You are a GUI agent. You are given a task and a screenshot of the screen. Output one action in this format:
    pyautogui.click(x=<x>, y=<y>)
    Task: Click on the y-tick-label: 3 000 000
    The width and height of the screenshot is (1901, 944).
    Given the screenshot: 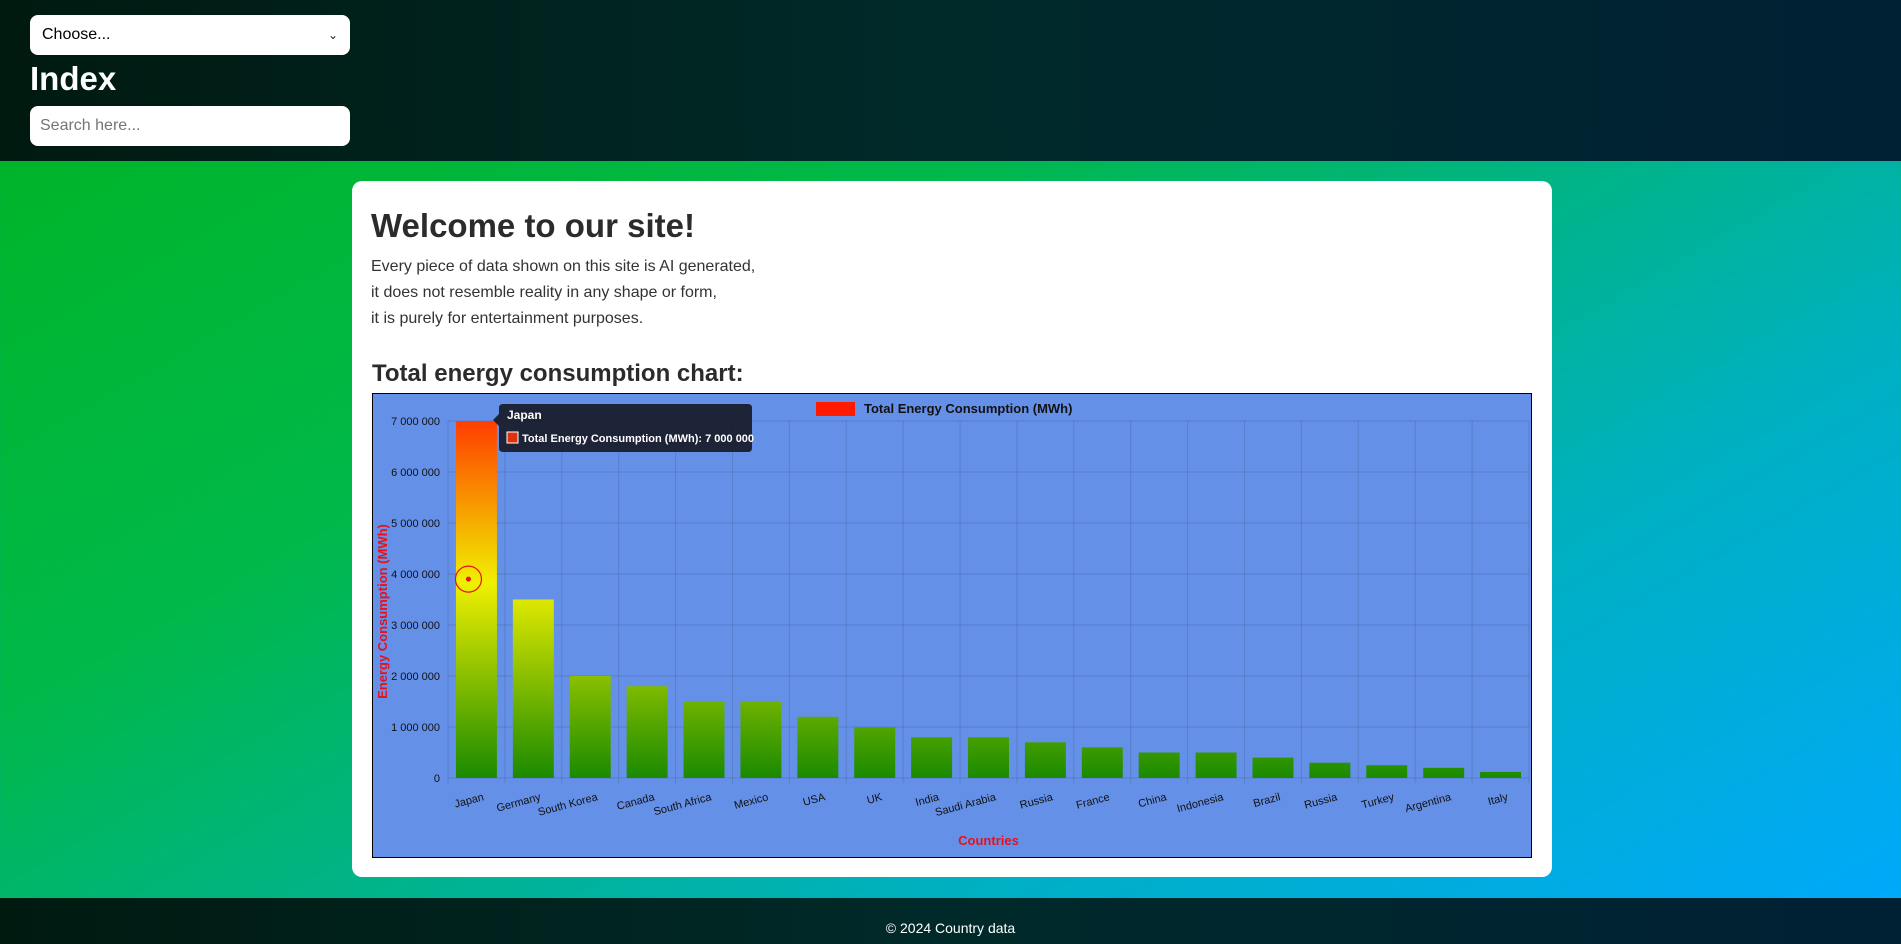 What is the action you would take?
    pyautogui.click(x=415, y=626)
    